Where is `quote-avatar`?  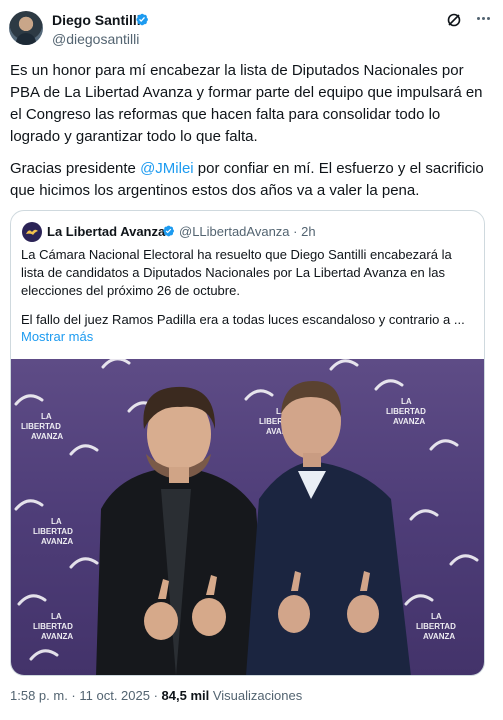
quote-avatar is located at coordinates (32, 232).